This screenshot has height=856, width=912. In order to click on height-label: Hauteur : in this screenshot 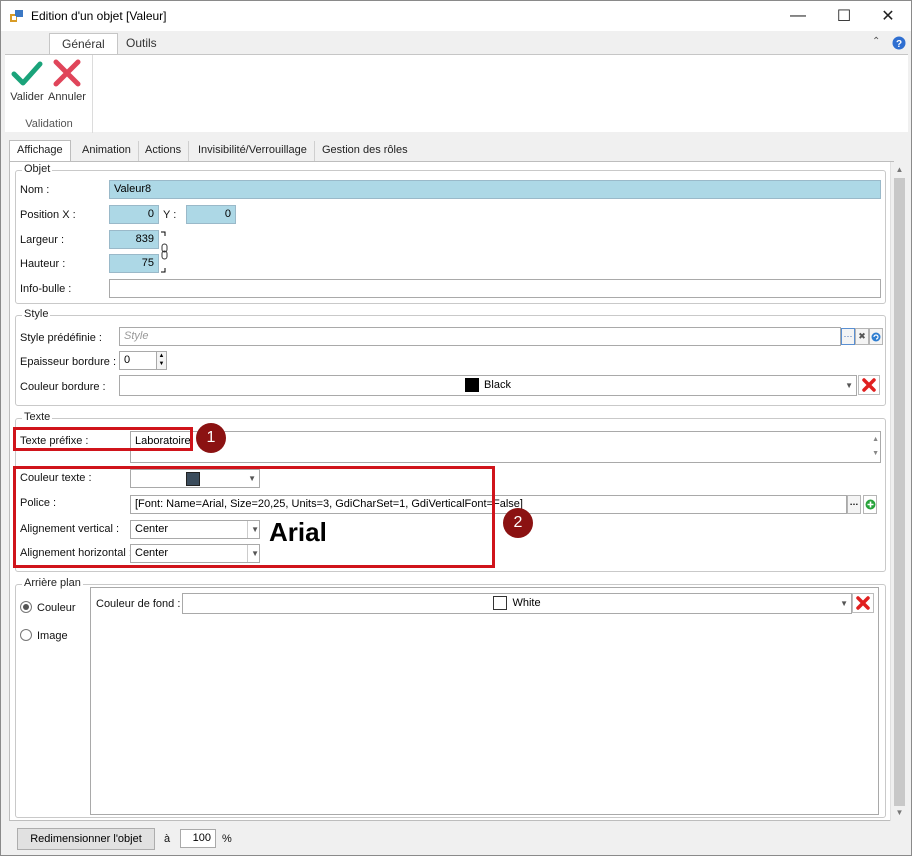, I will do `click(43, 264)`.